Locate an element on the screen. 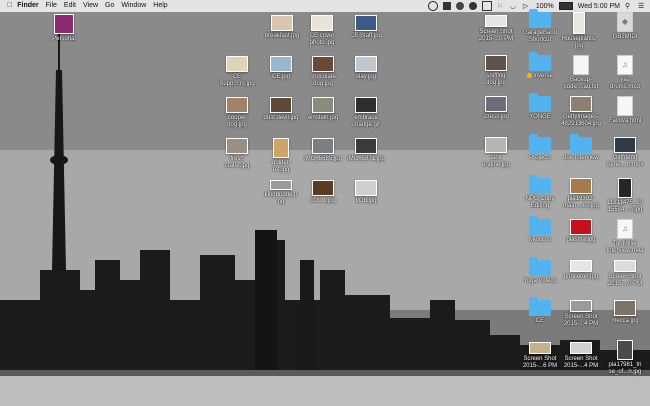  item-label: Factiva.html is located at coordinates (625, 121).